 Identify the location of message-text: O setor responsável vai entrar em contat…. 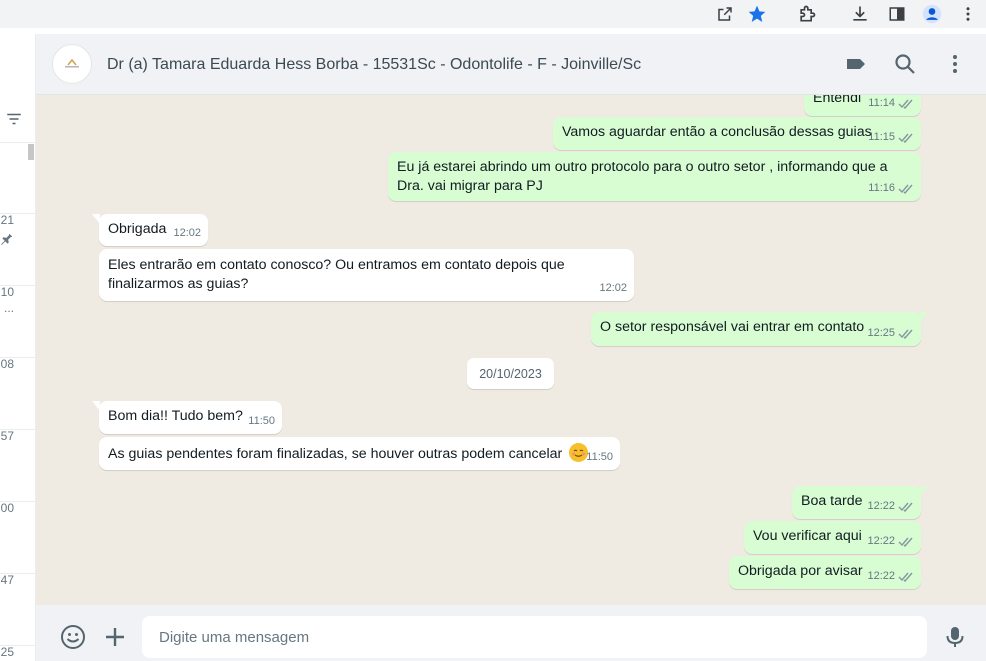
(732, 327).